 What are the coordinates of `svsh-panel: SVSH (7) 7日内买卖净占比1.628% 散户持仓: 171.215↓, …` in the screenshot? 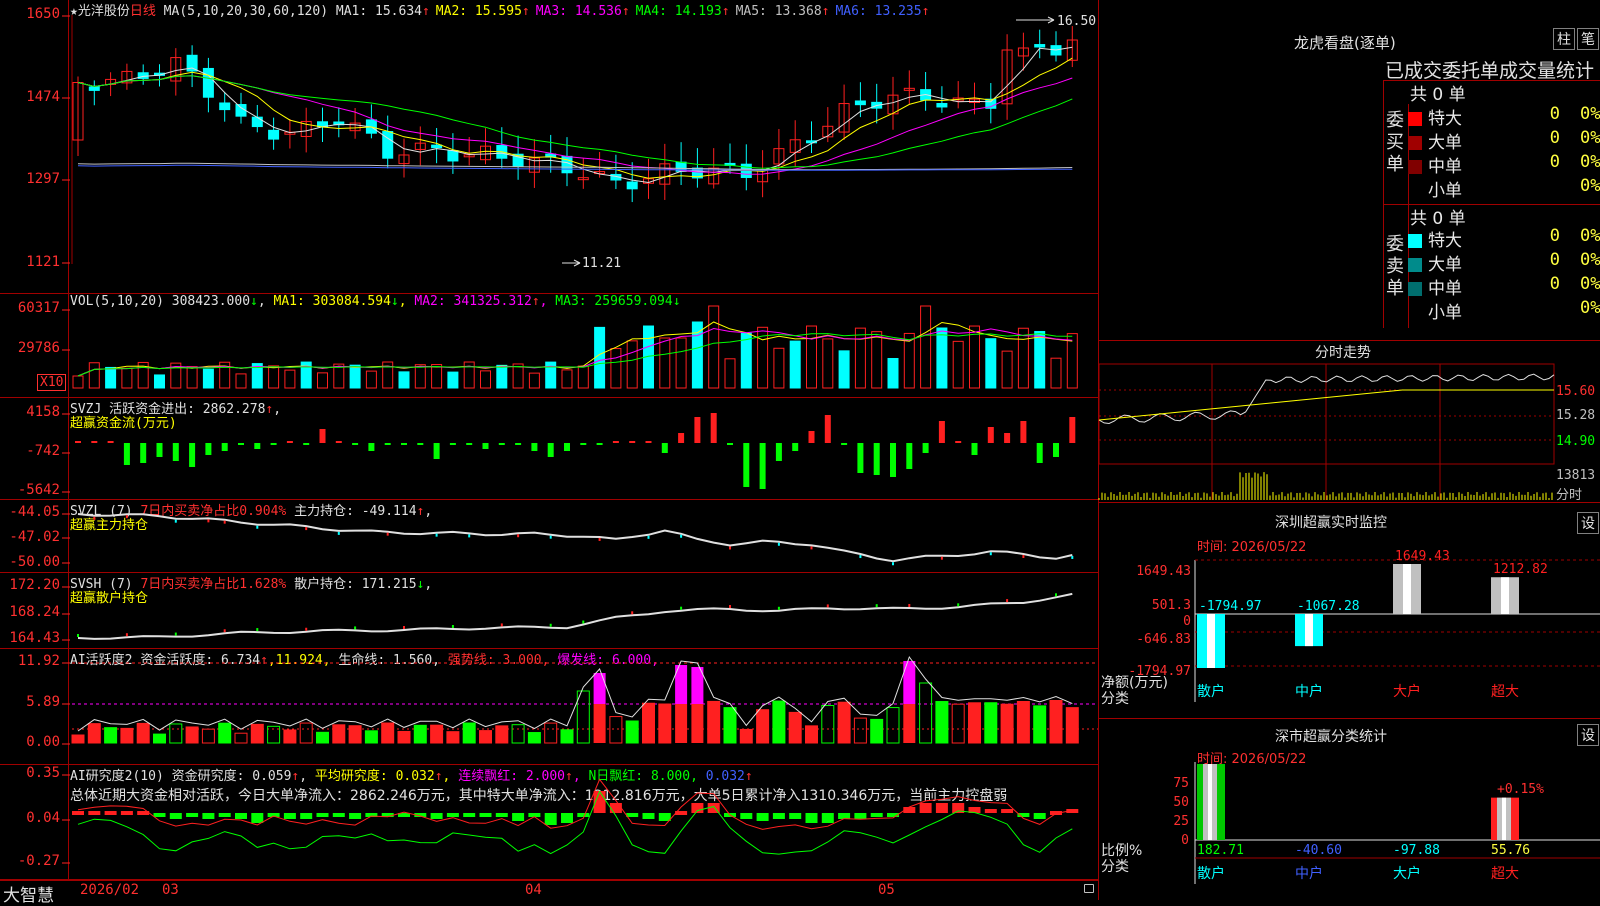 It's located at (549, 611).